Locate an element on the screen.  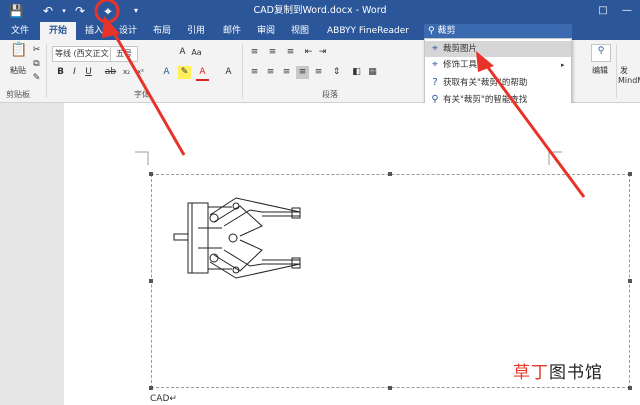
site-watermark: 草丁图书馆 is located at coordinates (558, 370).